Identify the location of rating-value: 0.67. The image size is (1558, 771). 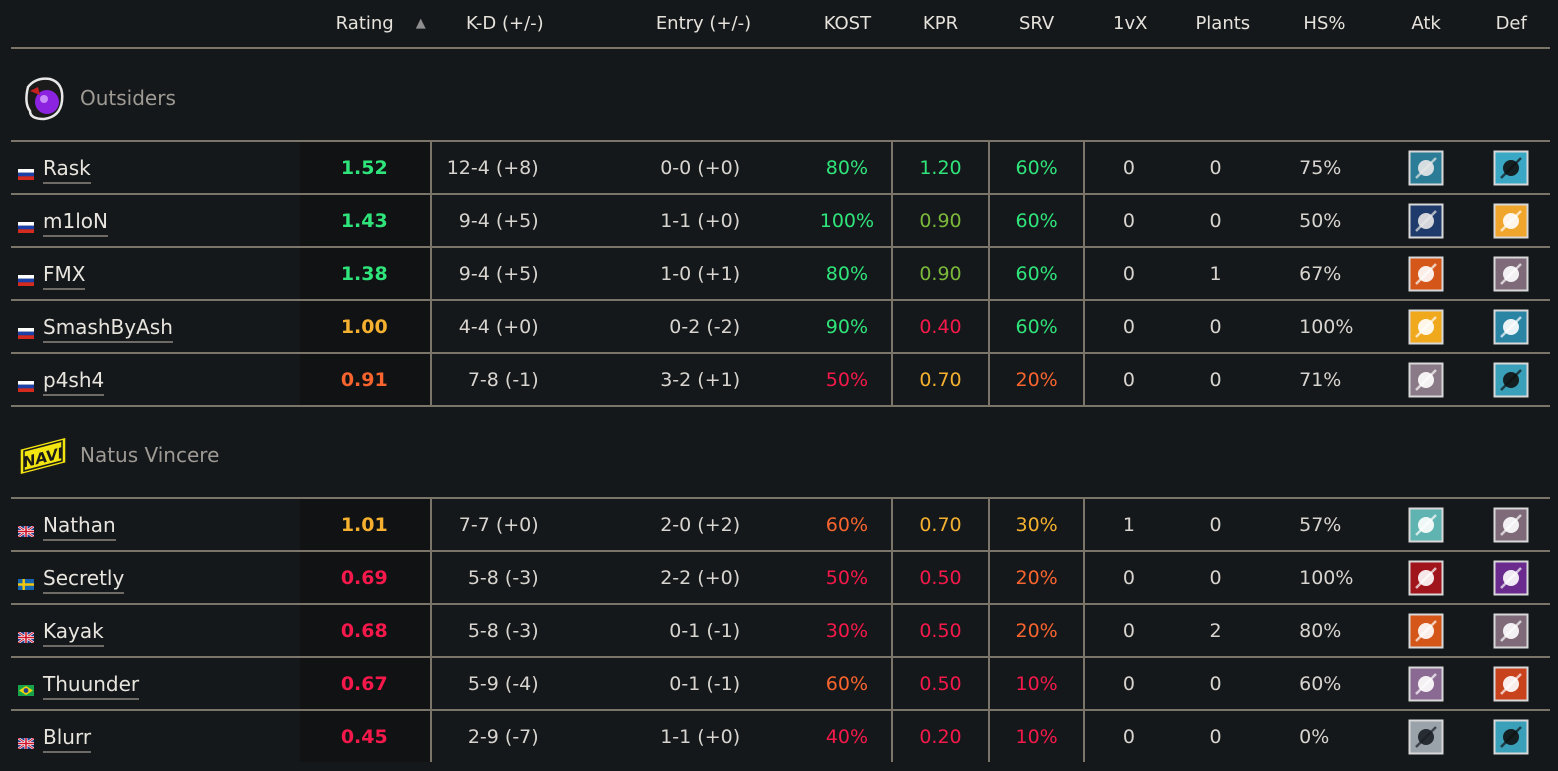
(365, 684).